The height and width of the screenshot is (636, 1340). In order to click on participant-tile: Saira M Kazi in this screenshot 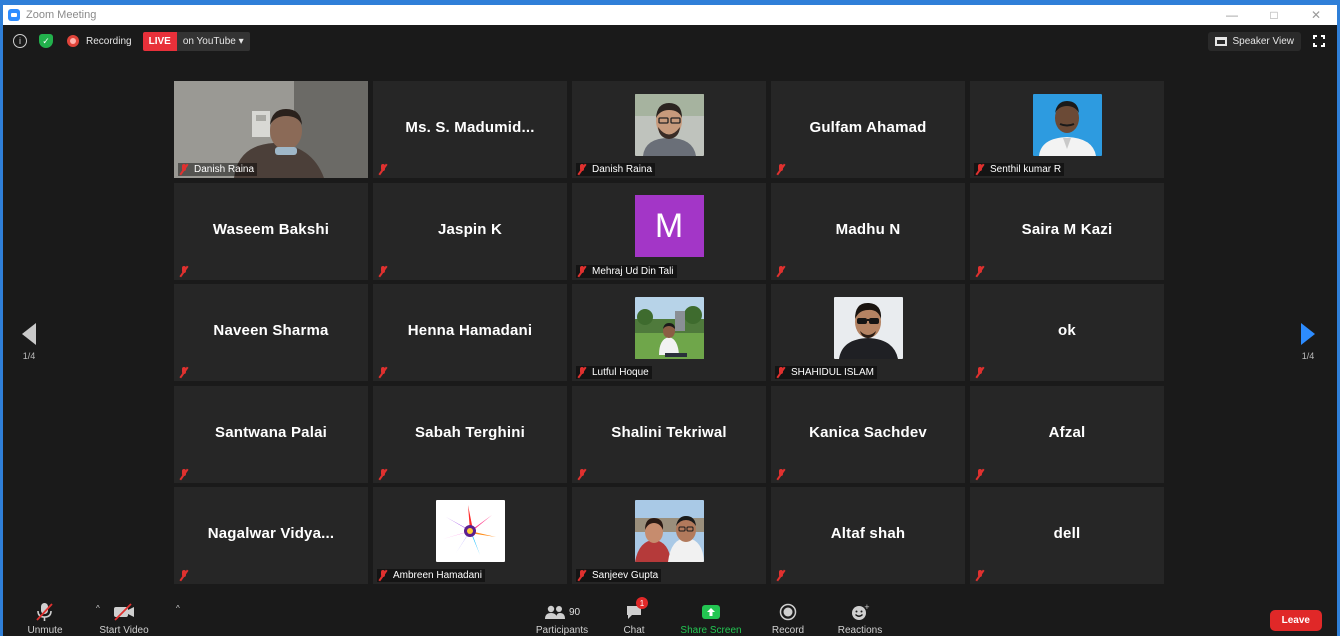, I will do `click(1067, 231)`.